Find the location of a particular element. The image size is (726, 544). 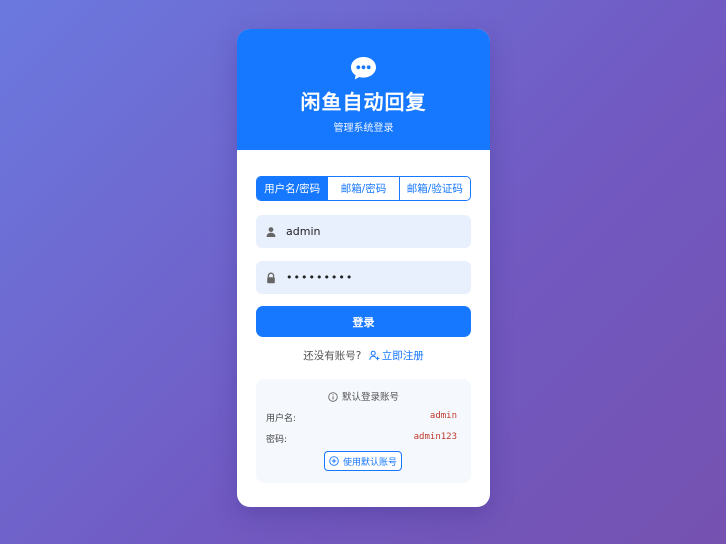

chat-bubble-icon is located at coordinates (363, 68).